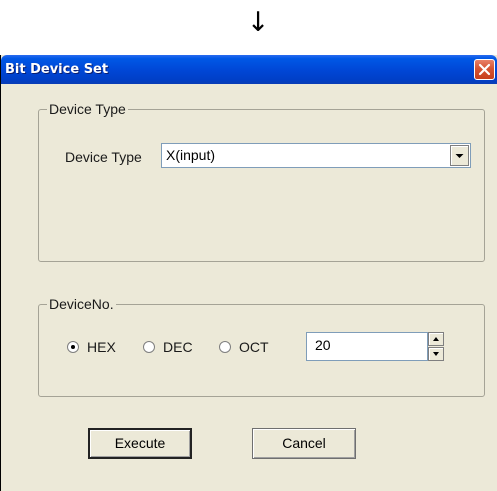 This screenshot has height=491, width=497. I want to click on device-type-group-legend: Device Type, so click(87, 109).